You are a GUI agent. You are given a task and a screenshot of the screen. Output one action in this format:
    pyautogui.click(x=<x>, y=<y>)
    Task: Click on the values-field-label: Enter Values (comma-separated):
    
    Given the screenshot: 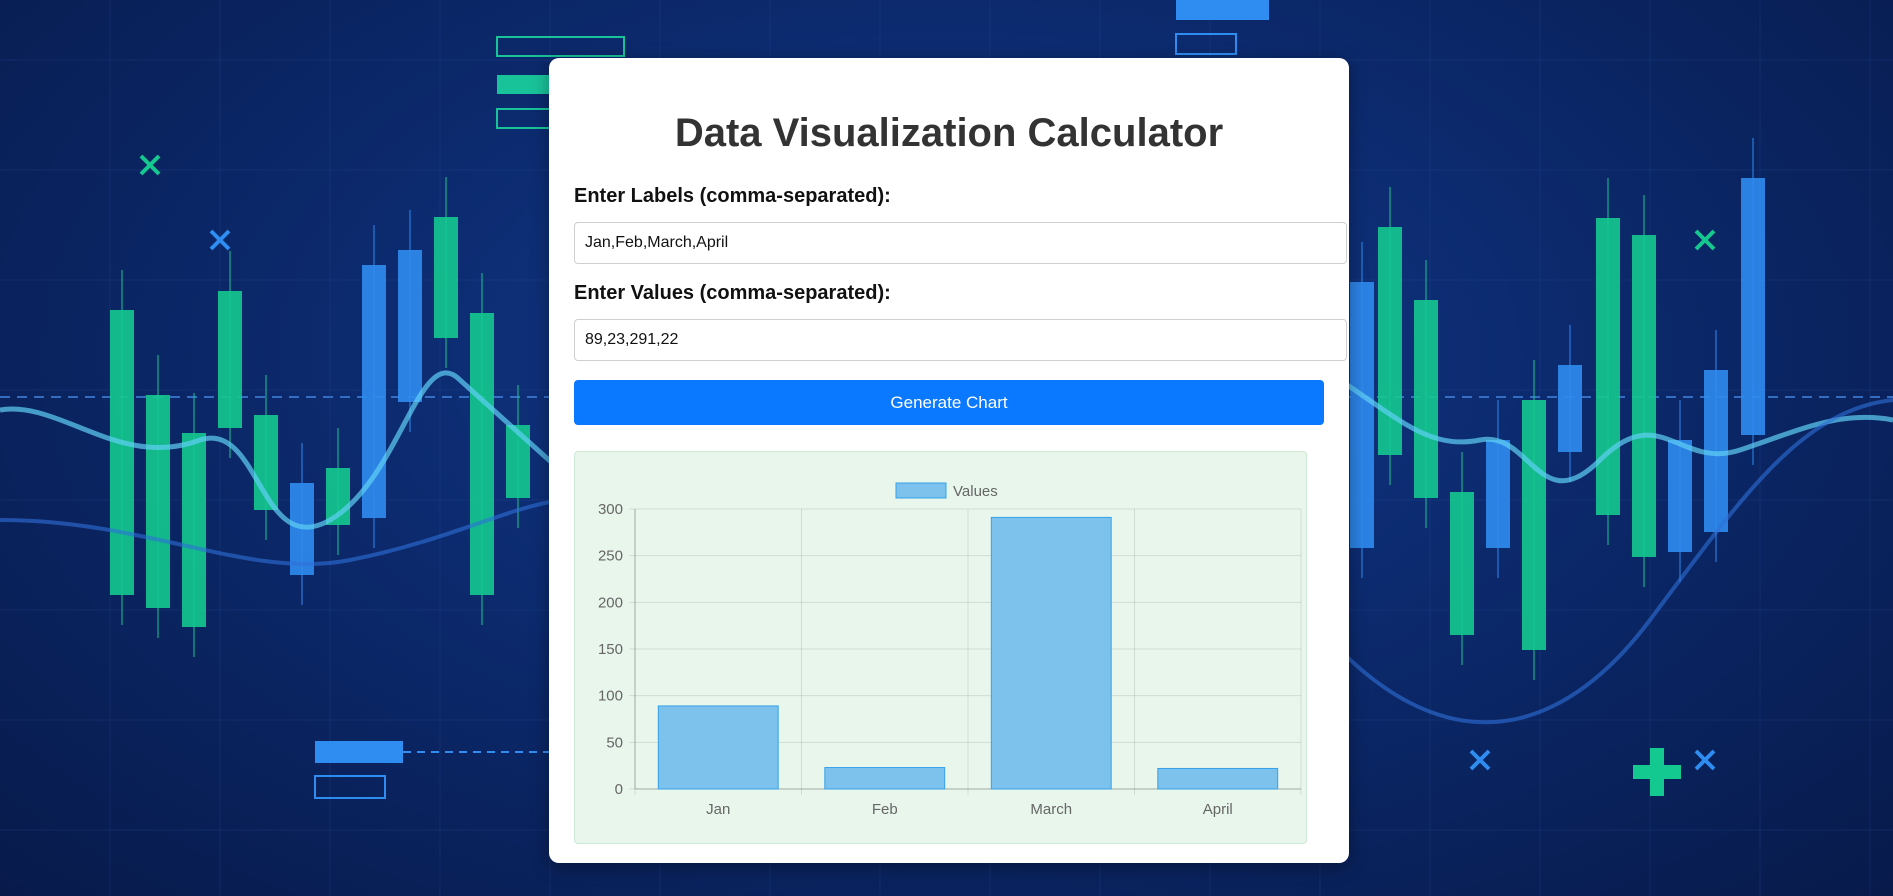 What is the action you would take?
    pyautogui.click(x=732, y=293)
    